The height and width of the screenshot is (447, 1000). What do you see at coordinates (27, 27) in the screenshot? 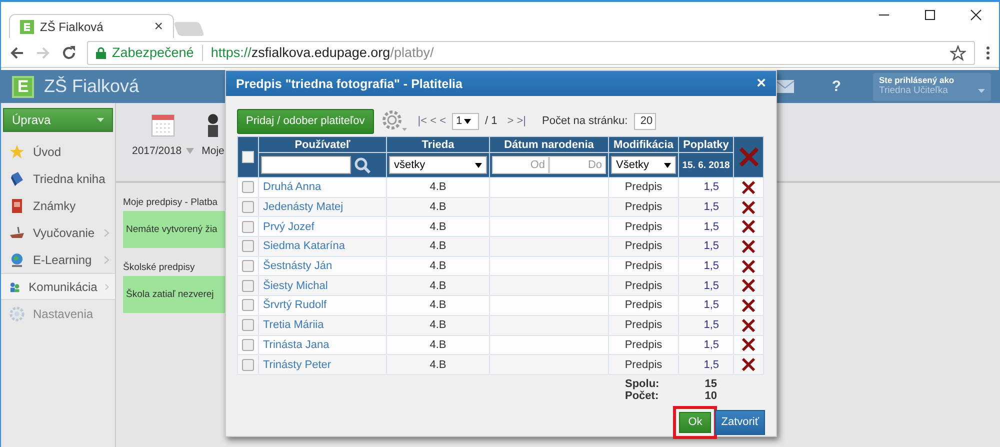
I see `site-logo-icon` at bounding box center [27, 27].